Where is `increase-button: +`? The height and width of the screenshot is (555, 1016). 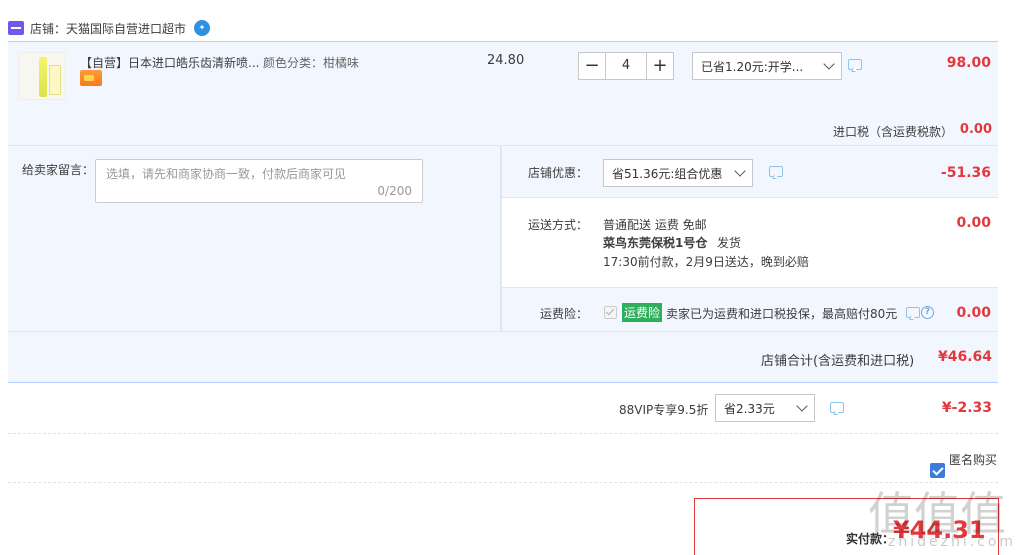 increase-button: + is located at coordinates (660, 66).